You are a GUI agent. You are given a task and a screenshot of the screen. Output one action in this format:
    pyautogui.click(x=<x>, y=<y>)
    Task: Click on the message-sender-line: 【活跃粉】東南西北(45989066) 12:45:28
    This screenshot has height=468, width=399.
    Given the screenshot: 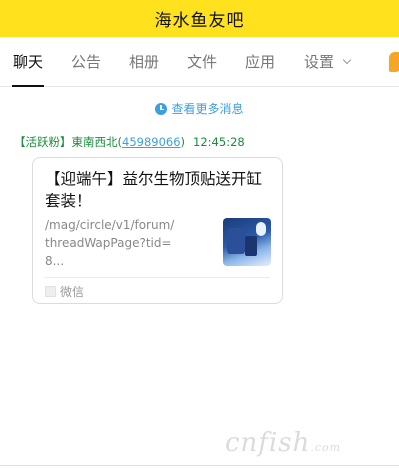 What is the action you would take?
    pyautogui.click(x=129, y=142)
    